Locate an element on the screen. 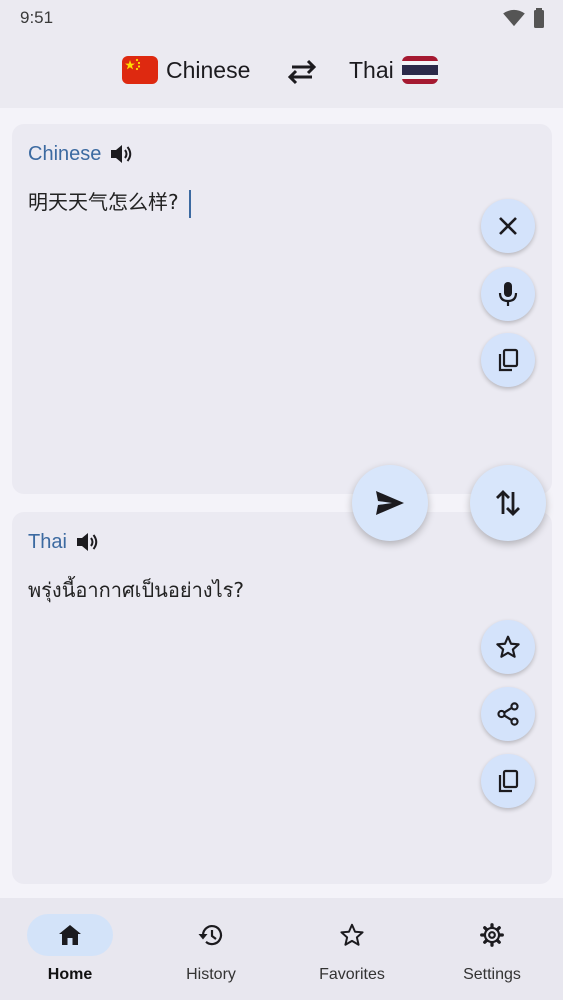  source-language-selector: Chinese is located at coordinates (186, 70).